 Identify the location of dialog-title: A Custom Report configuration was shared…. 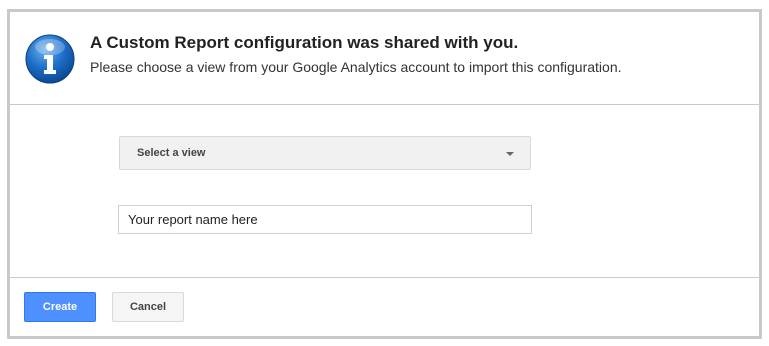
(304, 42).